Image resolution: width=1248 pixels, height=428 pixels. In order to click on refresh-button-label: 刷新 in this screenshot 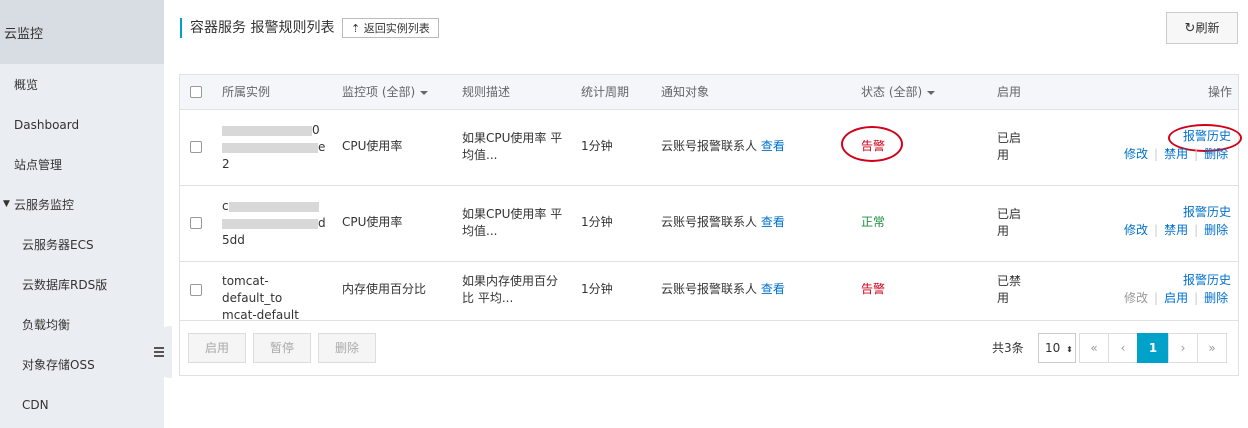, I will do `click(1207, 28)`.